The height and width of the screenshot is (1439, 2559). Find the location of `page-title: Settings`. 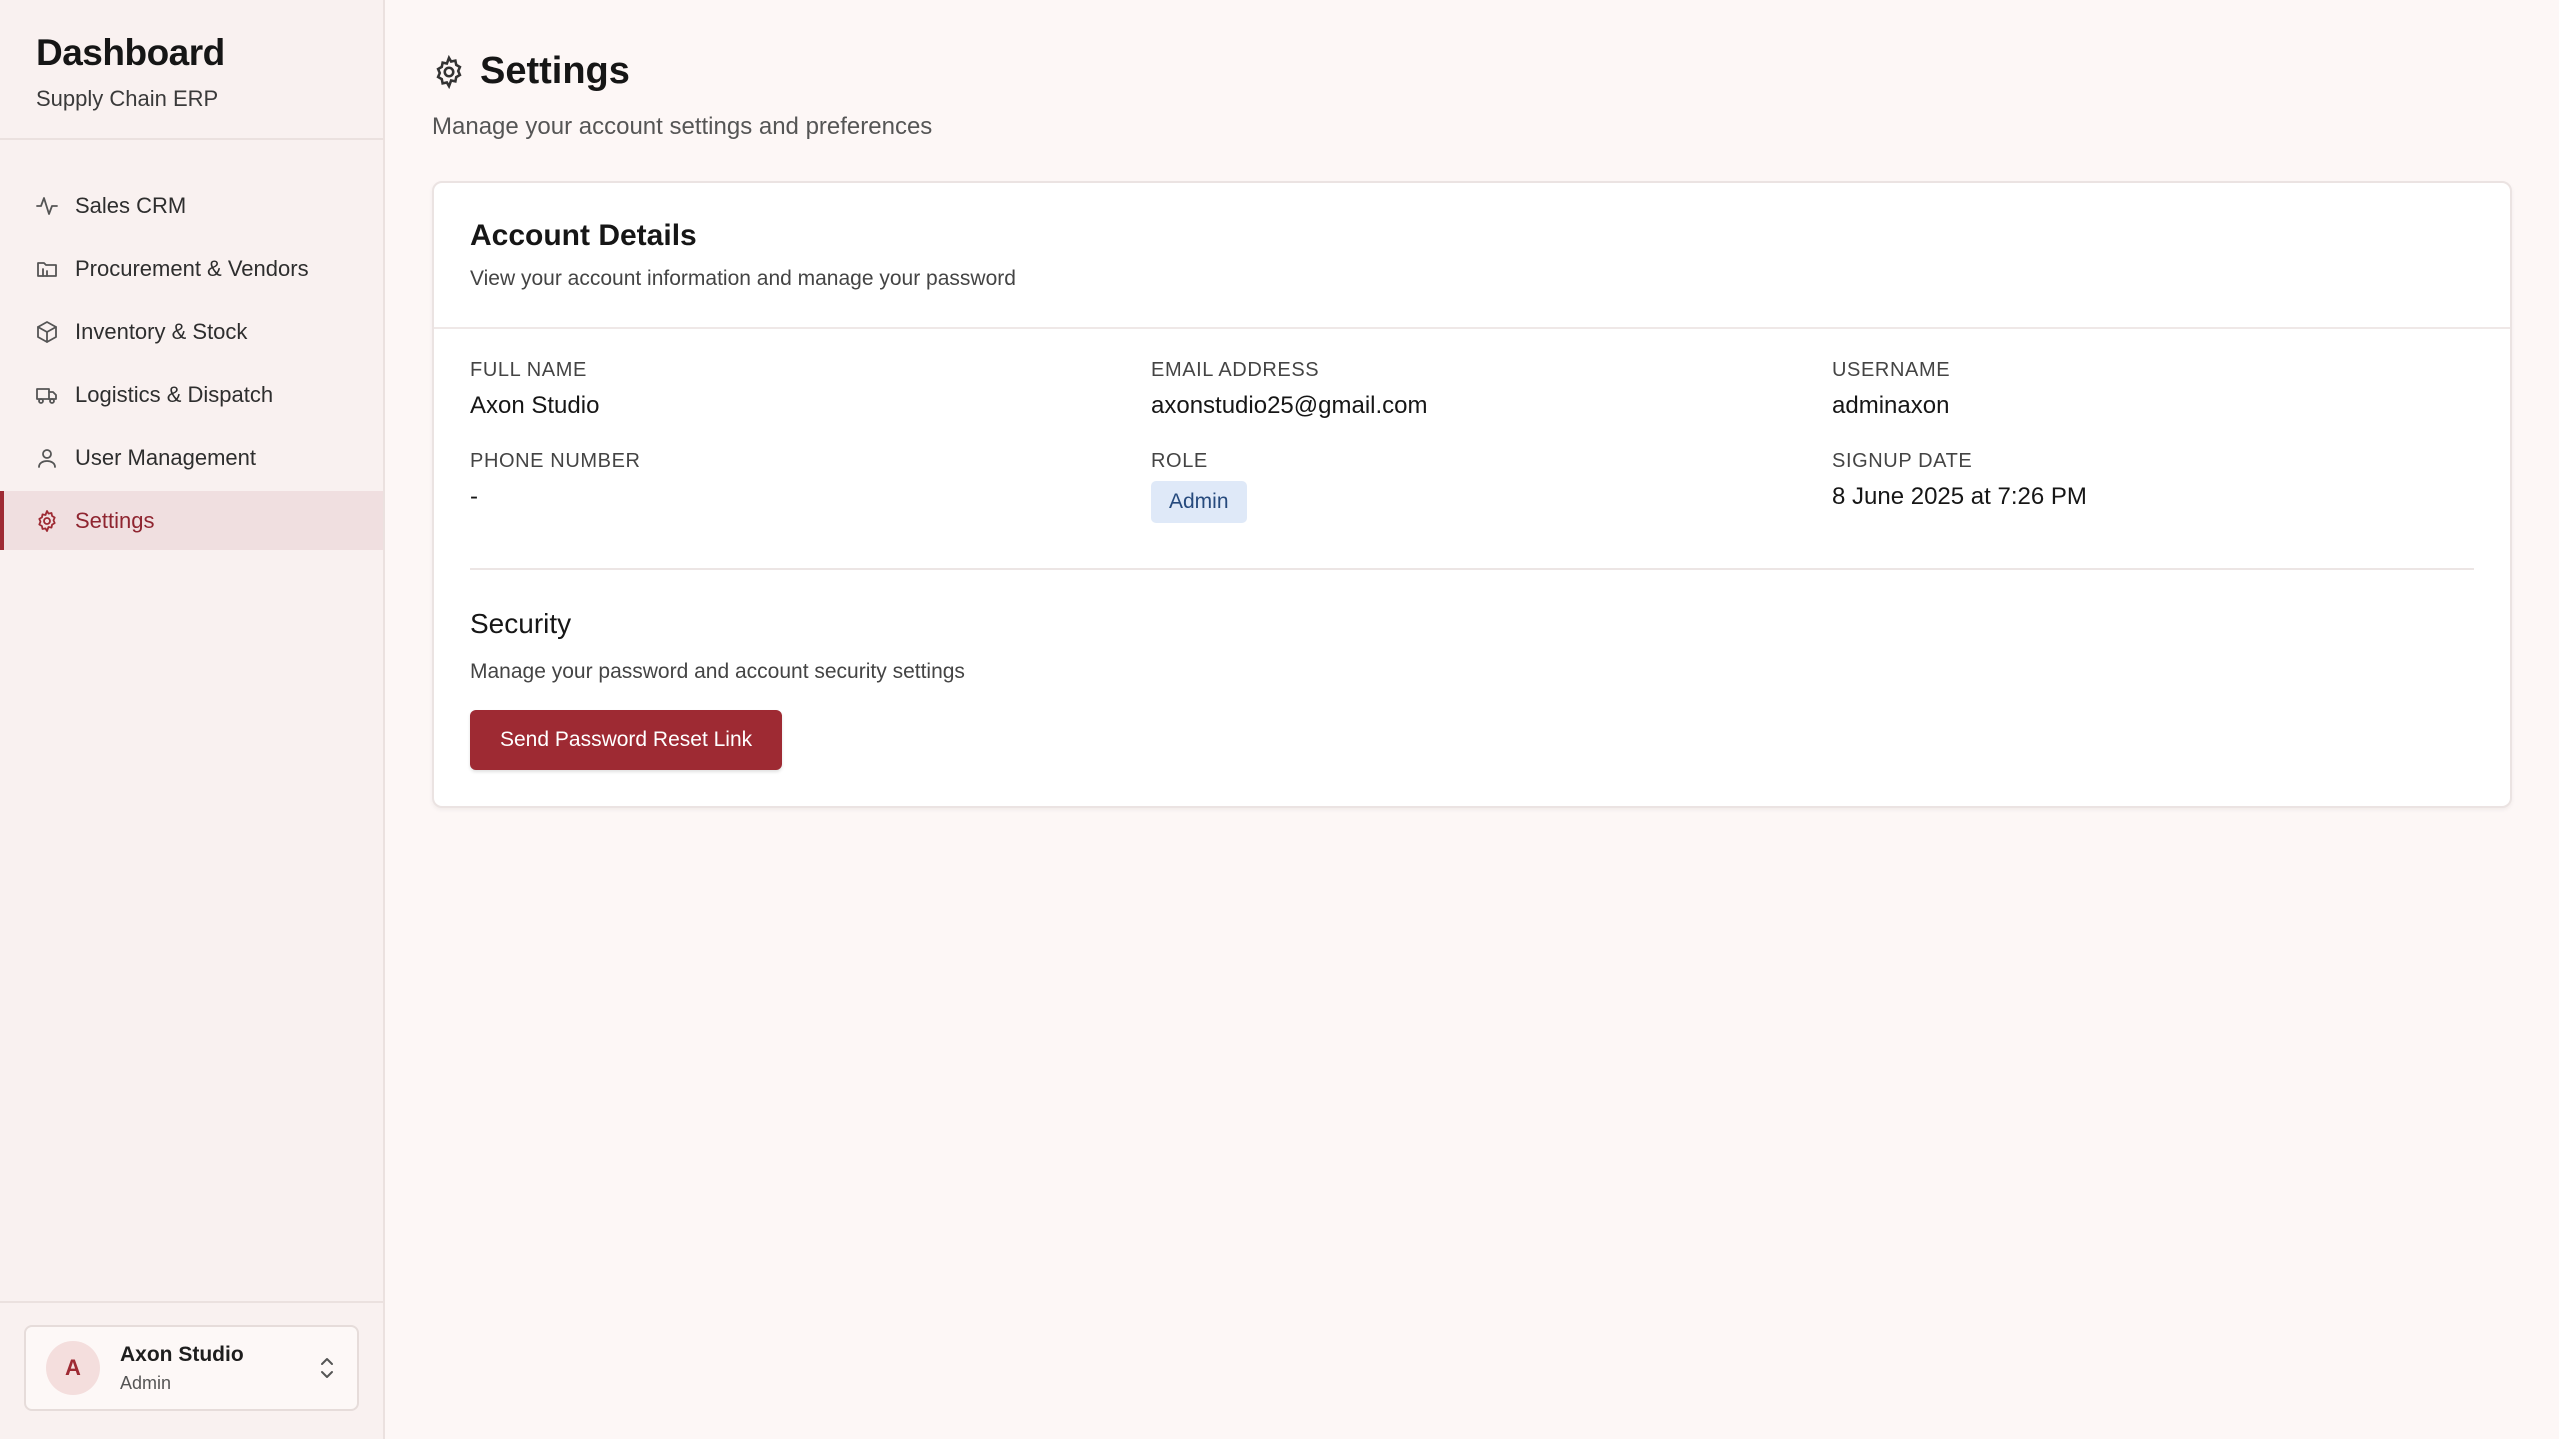

page-title: Settings is located at coordinates (555, 71).